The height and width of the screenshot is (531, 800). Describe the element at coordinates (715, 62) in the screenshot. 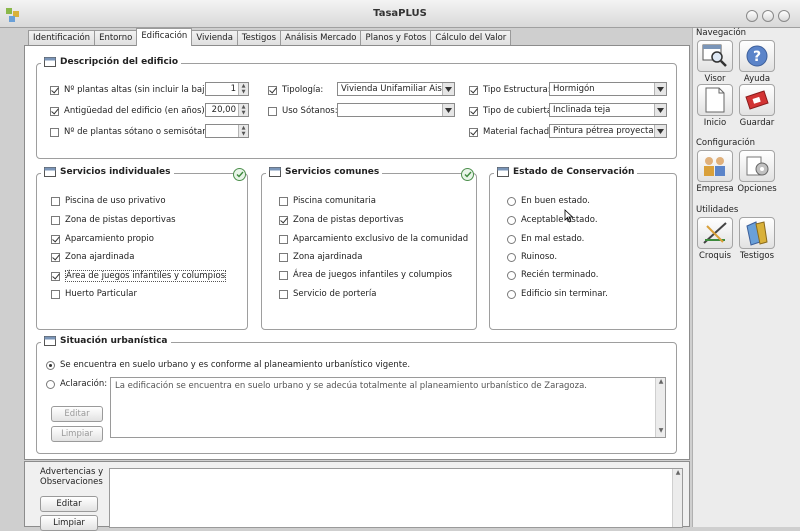

I see `visor-button: Visor` at that location.